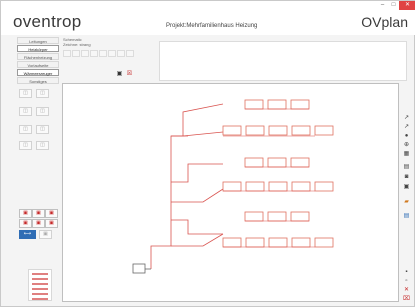  I want to click on tool-button-7: ◫, so click(25, 145).